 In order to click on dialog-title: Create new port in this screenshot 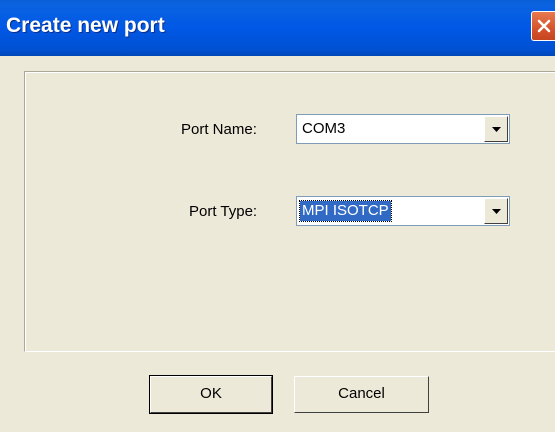, I will do `click(85, 25)`.